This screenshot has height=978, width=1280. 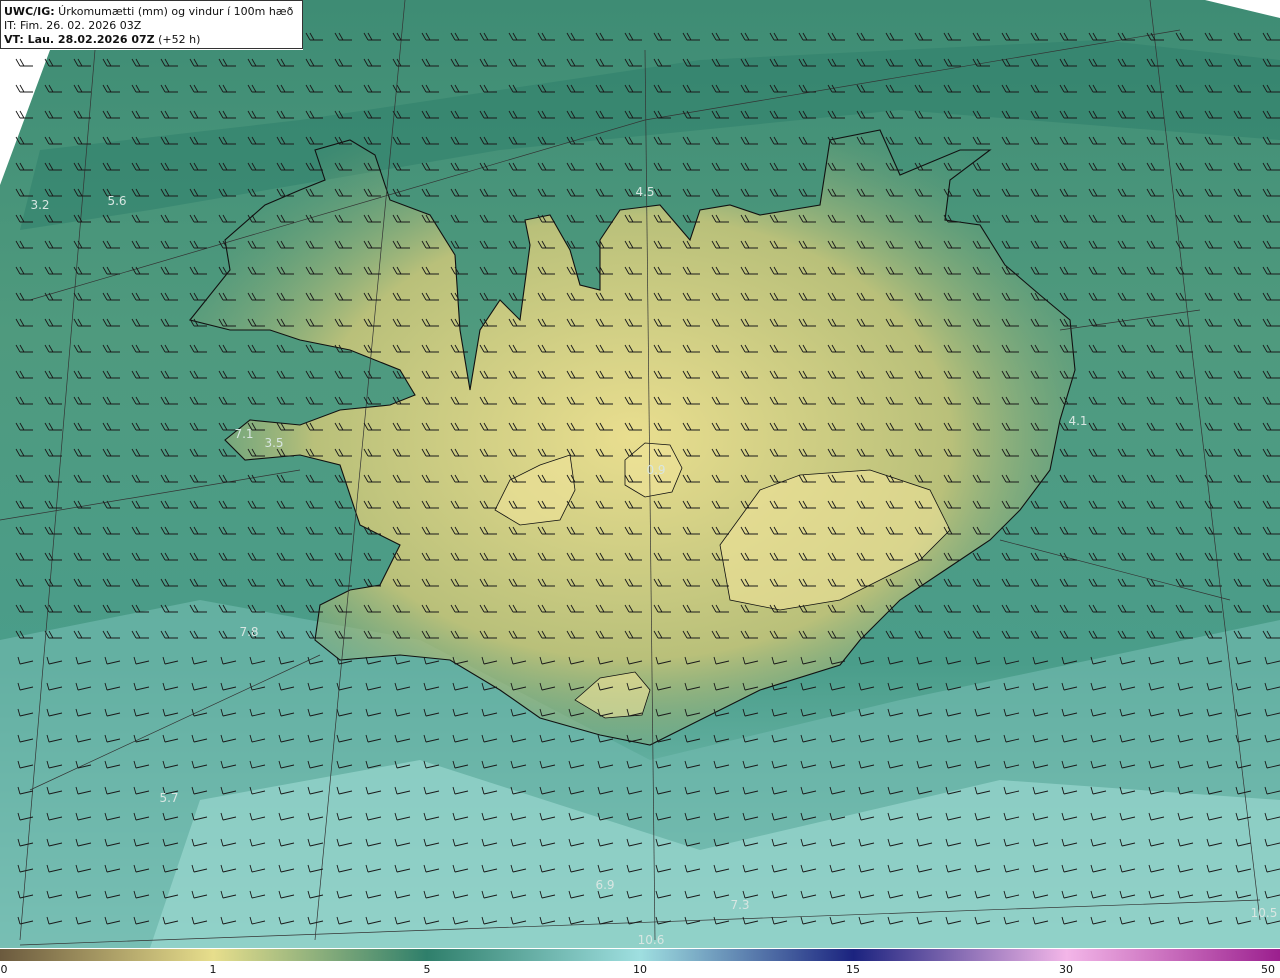 What do you see at coordinates (740, 905) in the screenshot?
I see `value-label: 7.3` at bounding box center [740, 905].